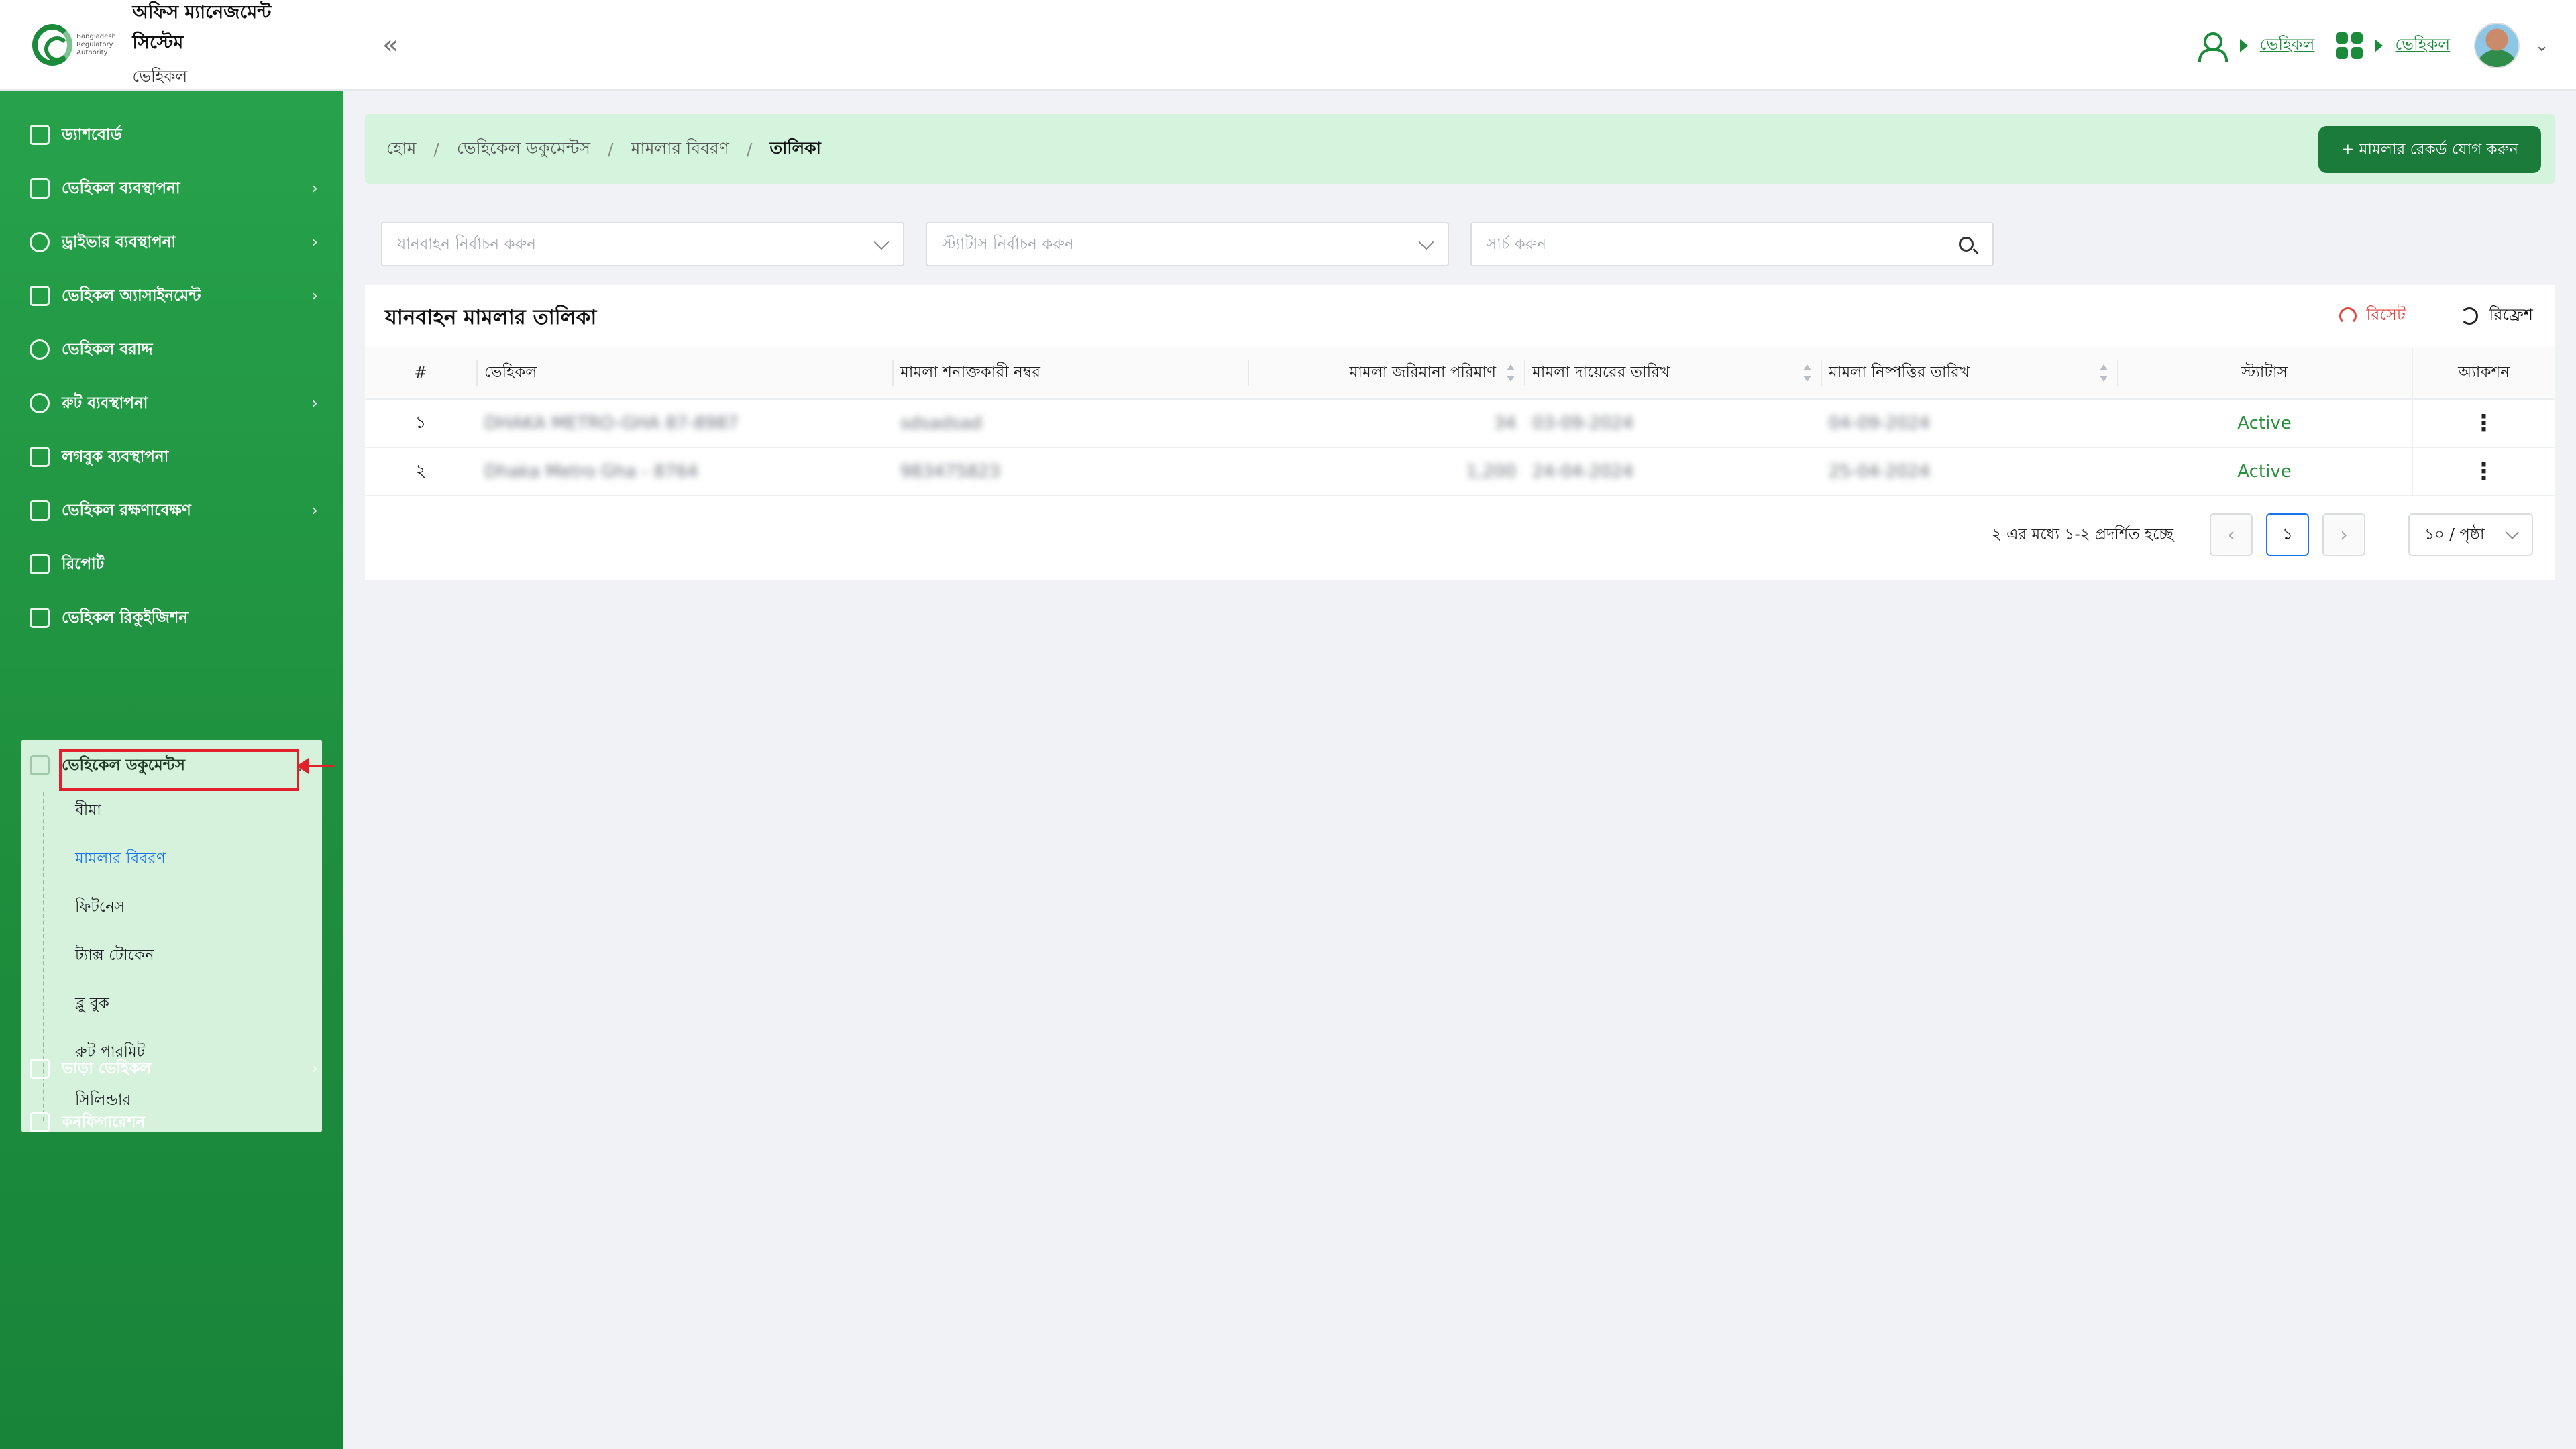 This screenshot has height=1449, width=2576. What do you see at coordinates (119, 242) in the screenshot?
I see `sidebar-item-label: ড্রাইভার ব্যবস্থাপনা` at bounding box center [119, 242].